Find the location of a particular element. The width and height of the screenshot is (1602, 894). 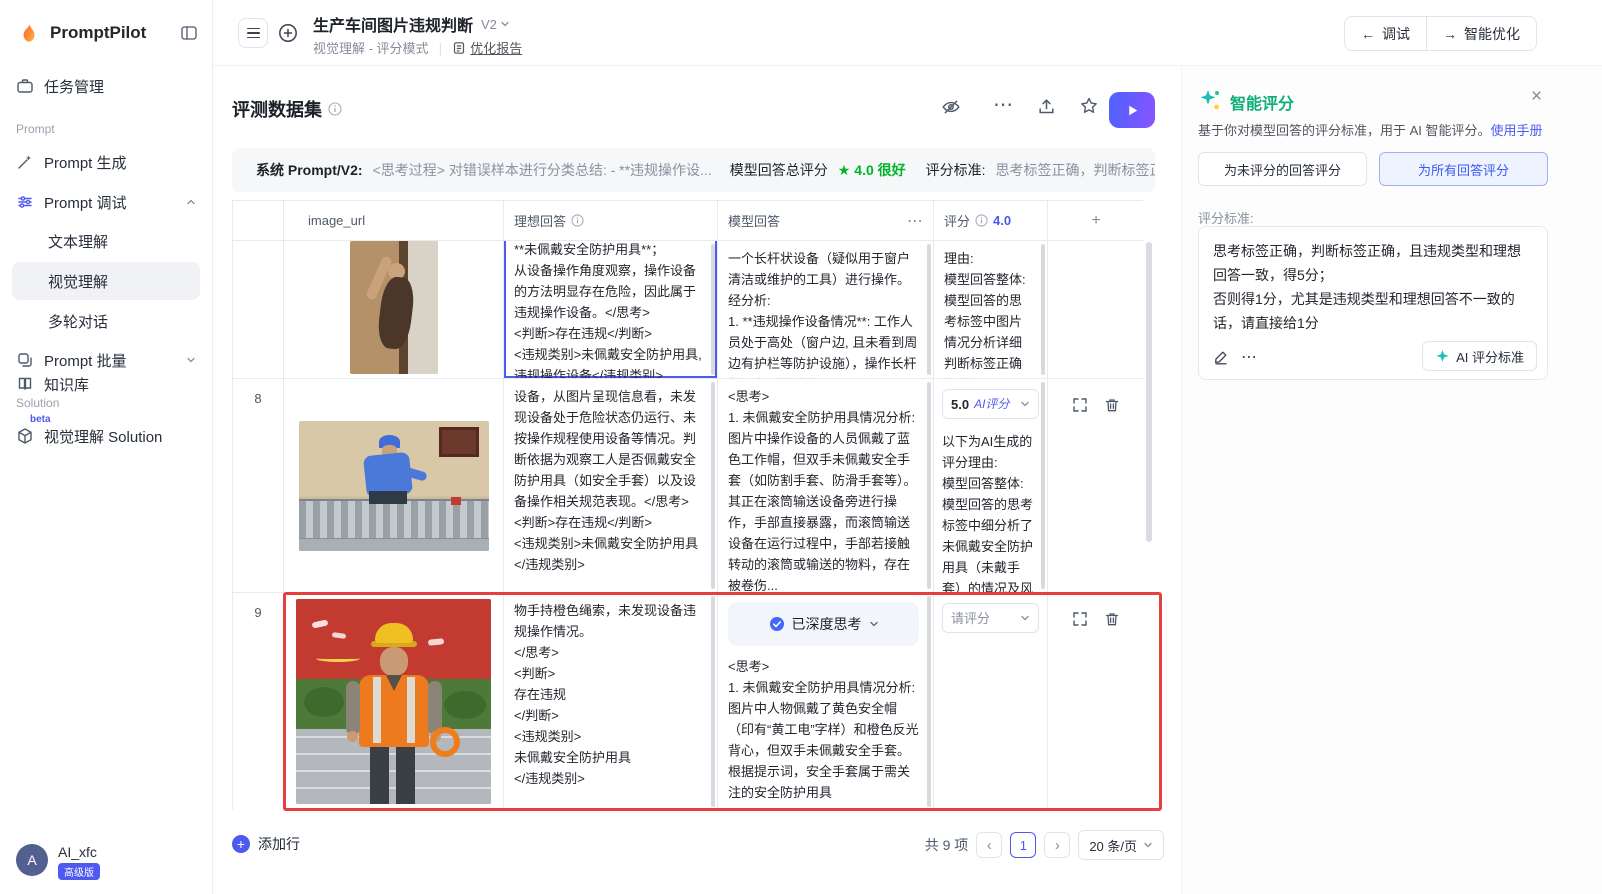

version-label: V2 is located at coordinates (489, 24).